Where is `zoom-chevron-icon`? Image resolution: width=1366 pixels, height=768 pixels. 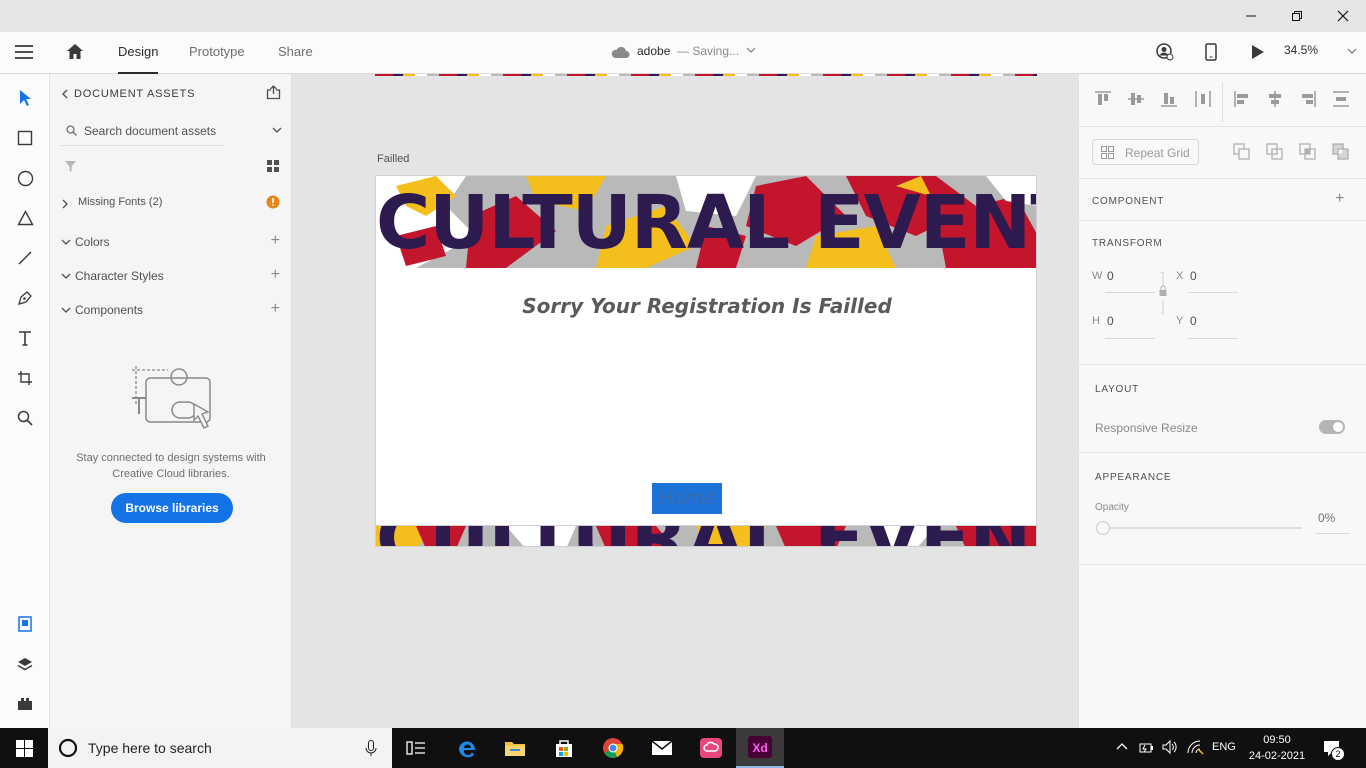
zoom-chevron-icon is located at coordinates (1352, 51).